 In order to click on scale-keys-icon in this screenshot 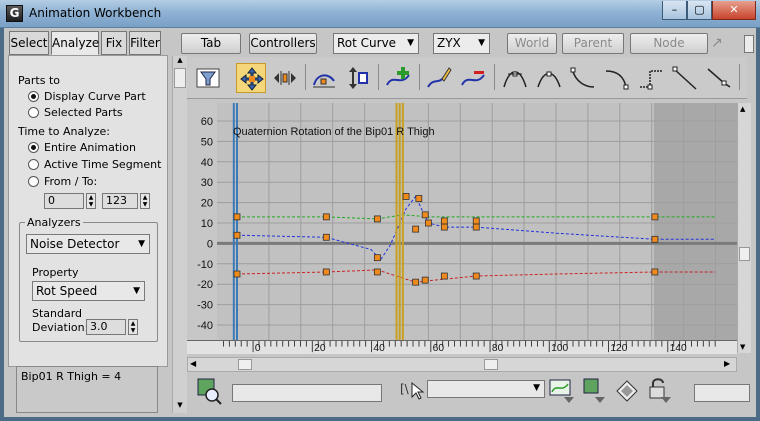, I will do `click(324, 78)`.